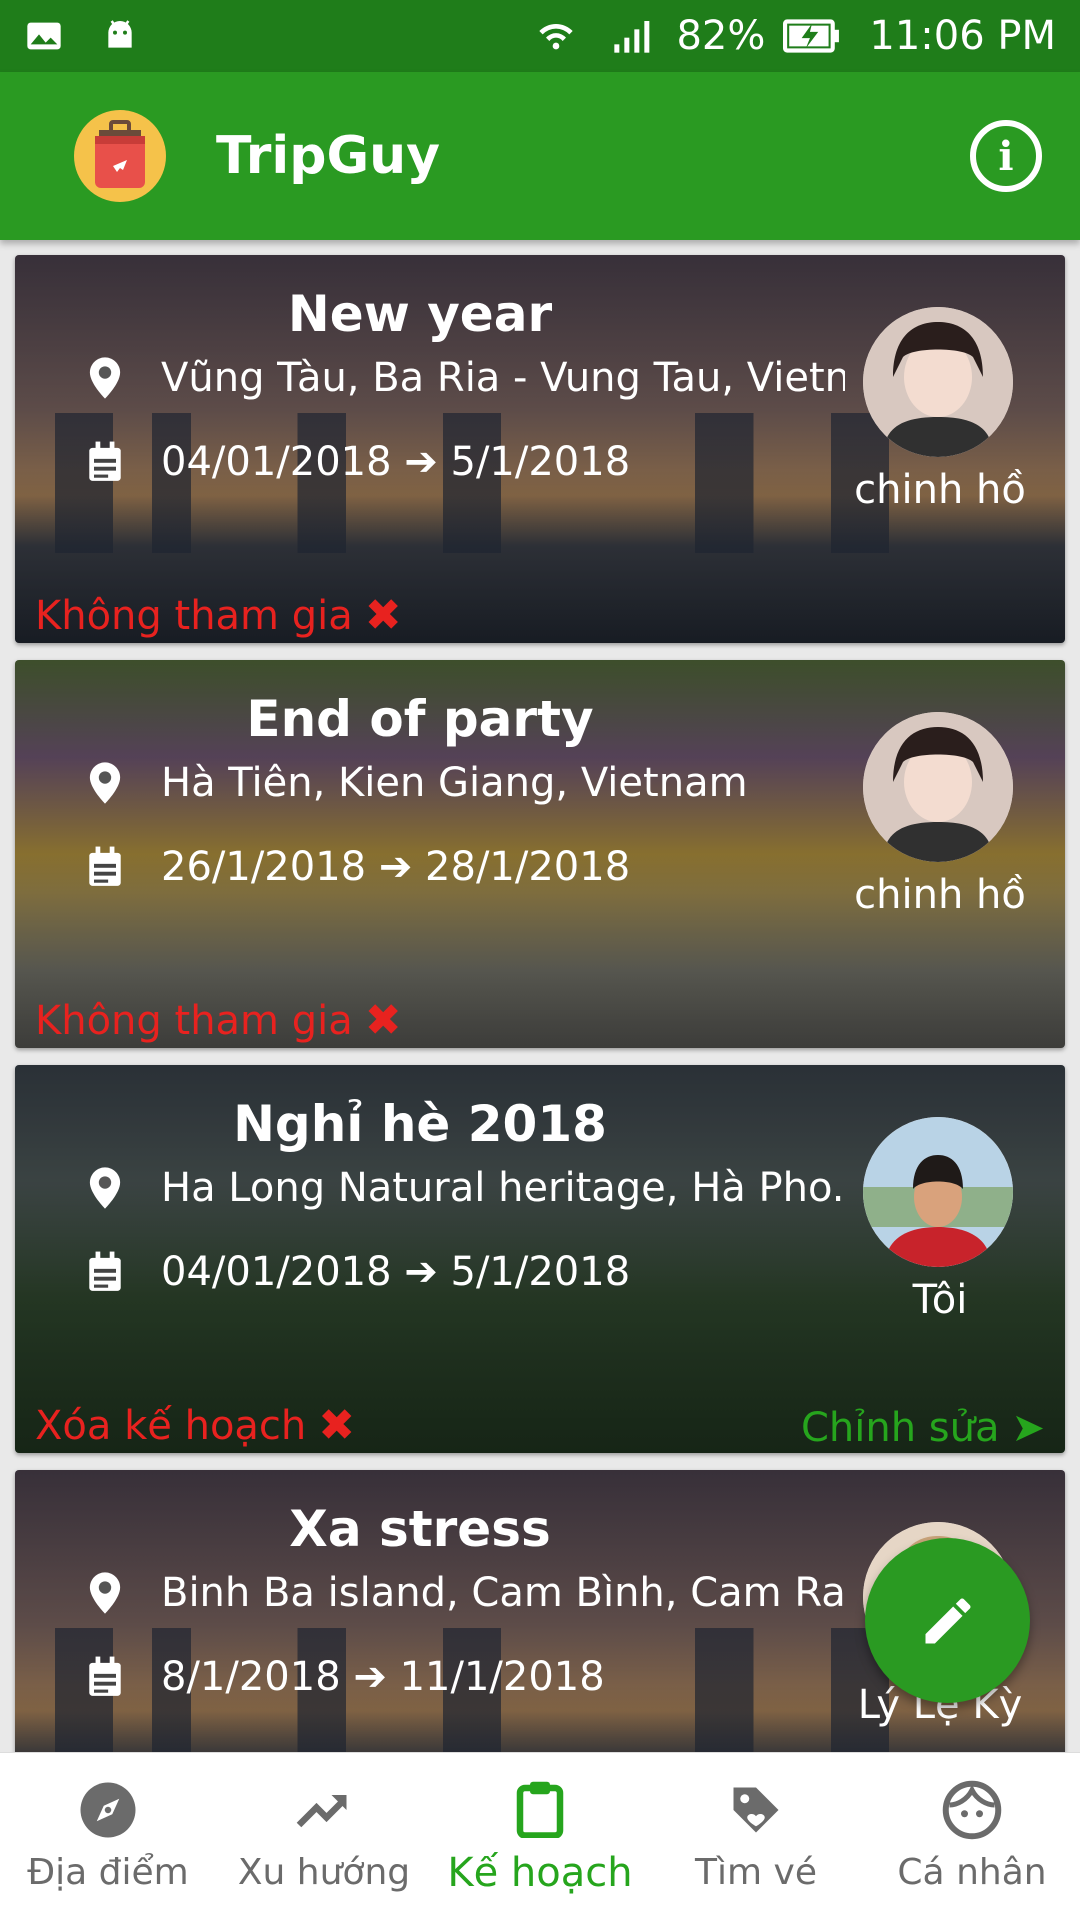 The height and width of the screenshot is (1920, 1080). Describe the element at coordinates (721, 36) in the screenshot. I see `battery-percent: 82%` at that location.